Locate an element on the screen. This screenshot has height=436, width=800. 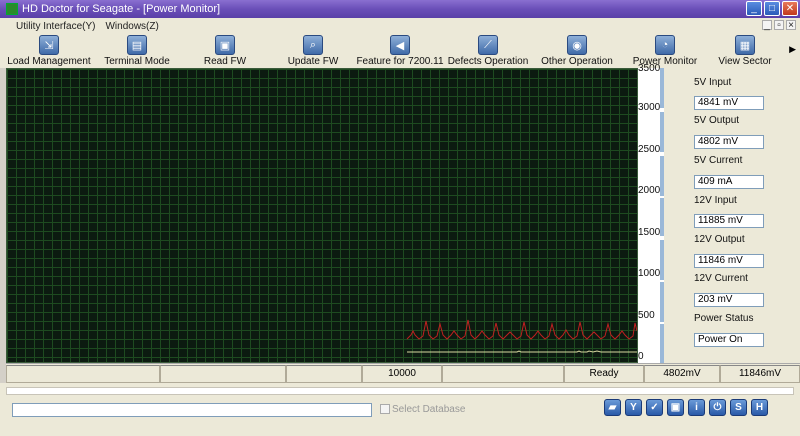
v5-output-label: 5V Output is located at coordinates (717, 120).